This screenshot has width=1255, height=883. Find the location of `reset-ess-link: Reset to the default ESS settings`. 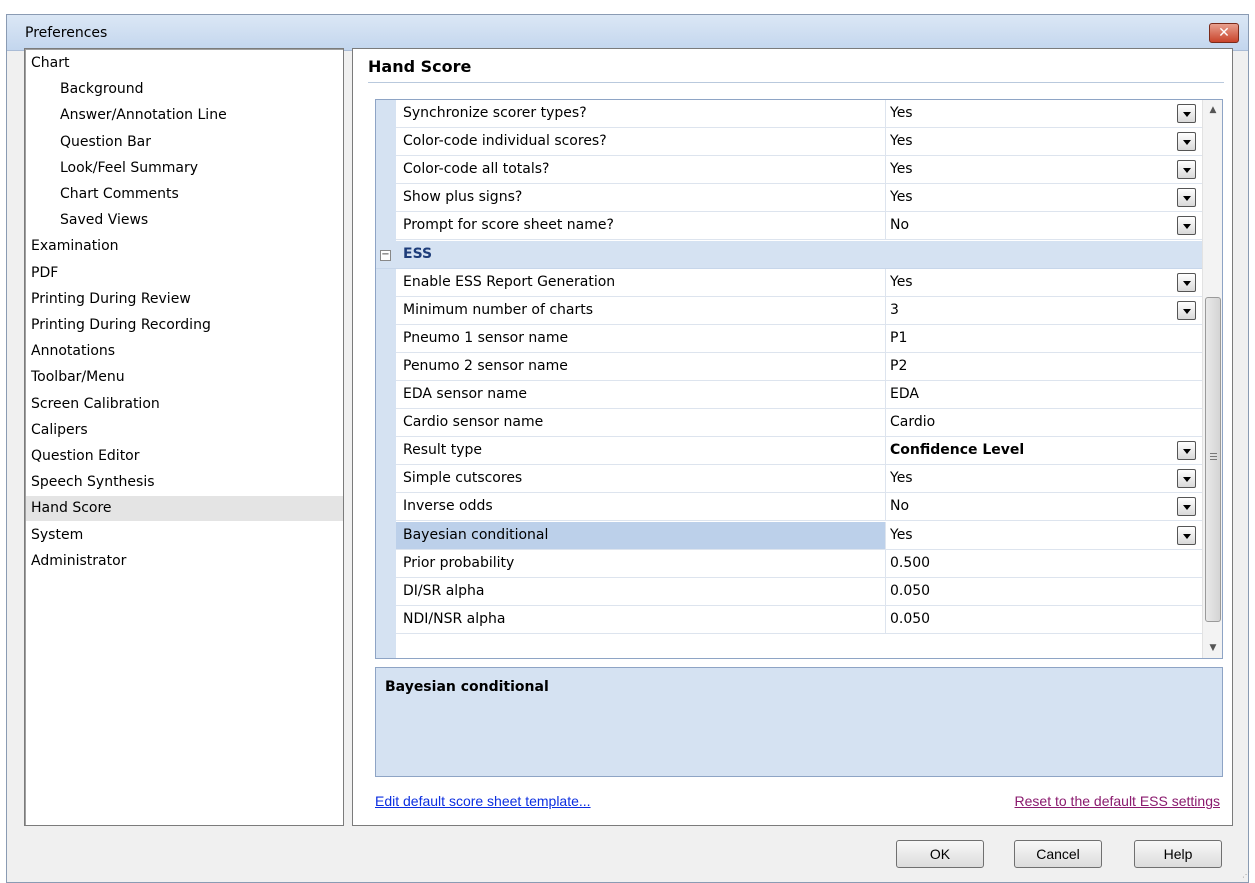

reset-ess-link: Reset to the default ESS settings is located at coordinates (1117, 801).